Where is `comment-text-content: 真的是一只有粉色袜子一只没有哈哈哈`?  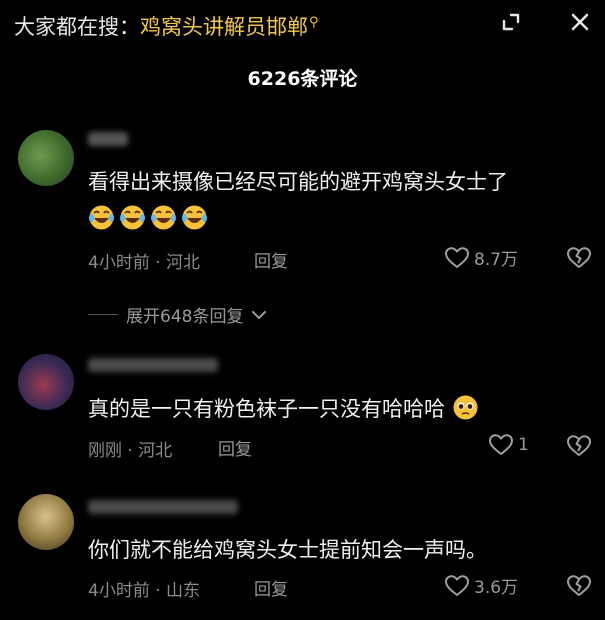 comment-text-content: 真的是一只有粉色袜子一只没有哈哈哈 is located at coordinates (266, 409).